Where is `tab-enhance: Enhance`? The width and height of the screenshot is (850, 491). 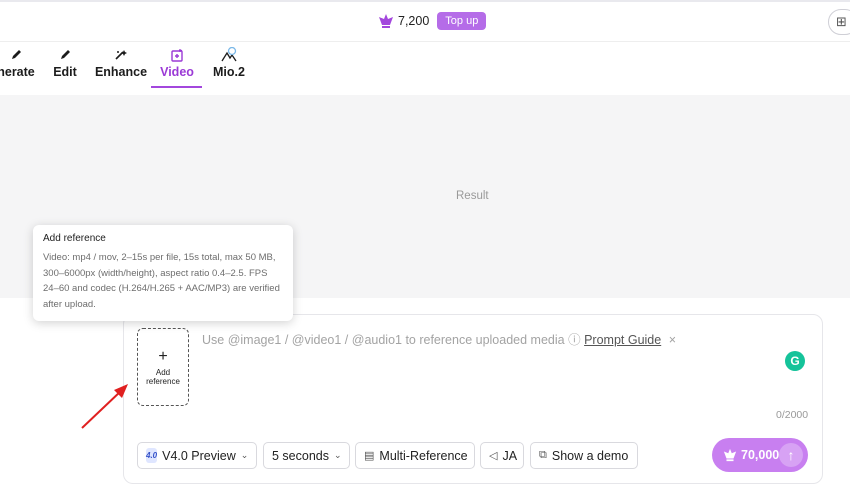 tab-enhance: Enhance is located at coordinates (121, 67).